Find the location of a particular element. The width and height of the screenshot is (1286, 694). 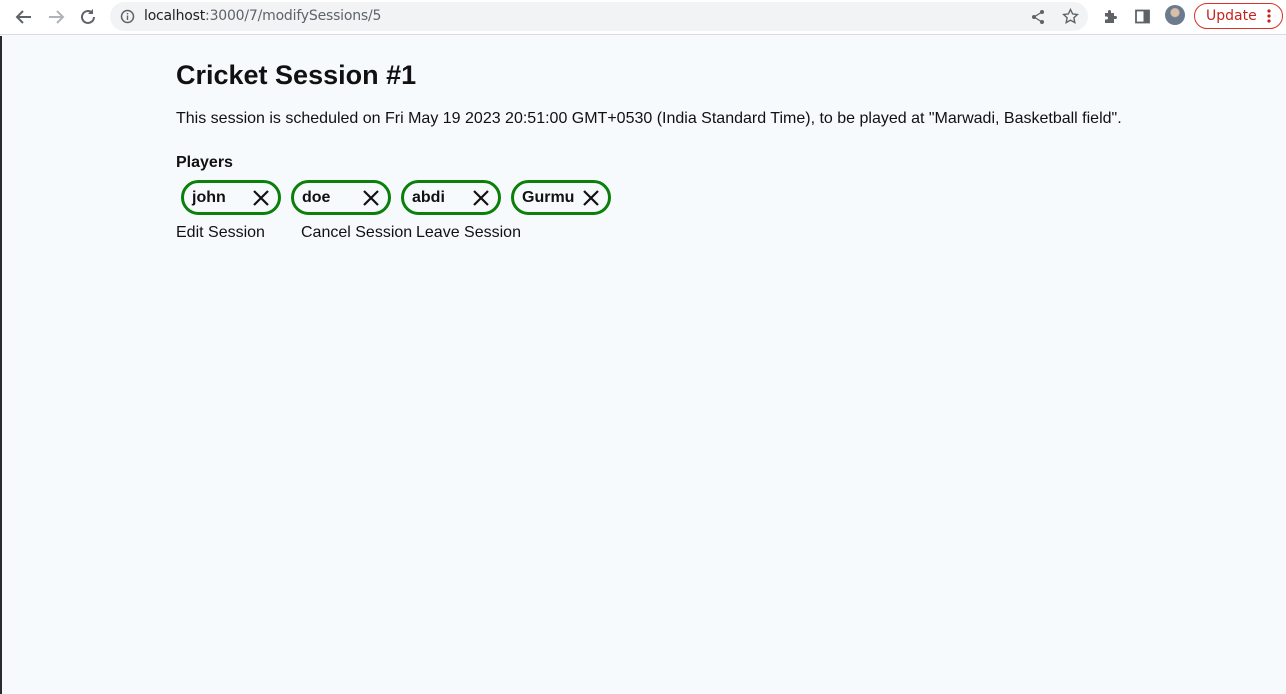

players-list: john doe abdi Gurmu is located at coordinates (396, 197).